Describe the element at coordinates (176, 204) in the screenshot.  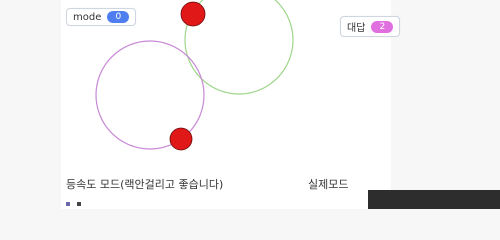
I see `footer-bar` at that location.